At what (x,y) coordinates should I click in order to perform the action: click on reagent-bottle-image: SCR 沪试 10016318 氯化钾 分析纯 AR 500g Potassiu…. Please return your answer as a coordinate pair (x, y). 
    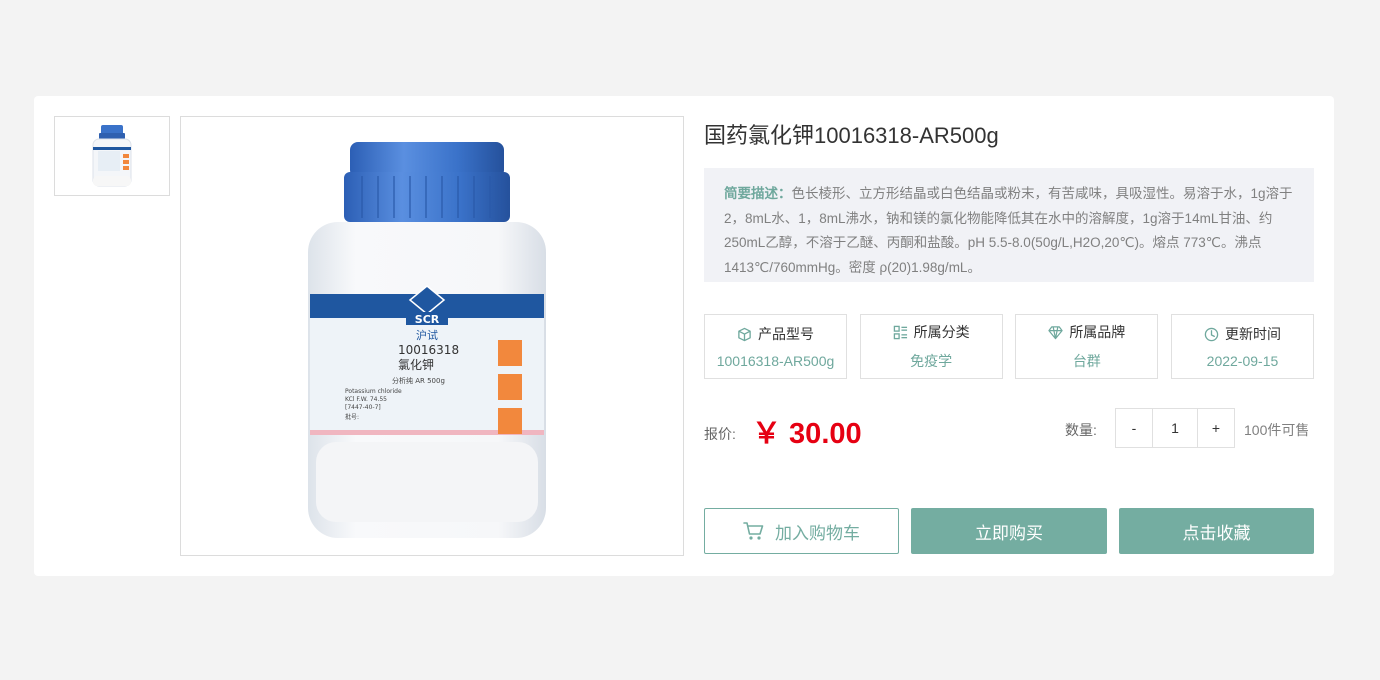
    Looking at the image, I should click on (427, 340).